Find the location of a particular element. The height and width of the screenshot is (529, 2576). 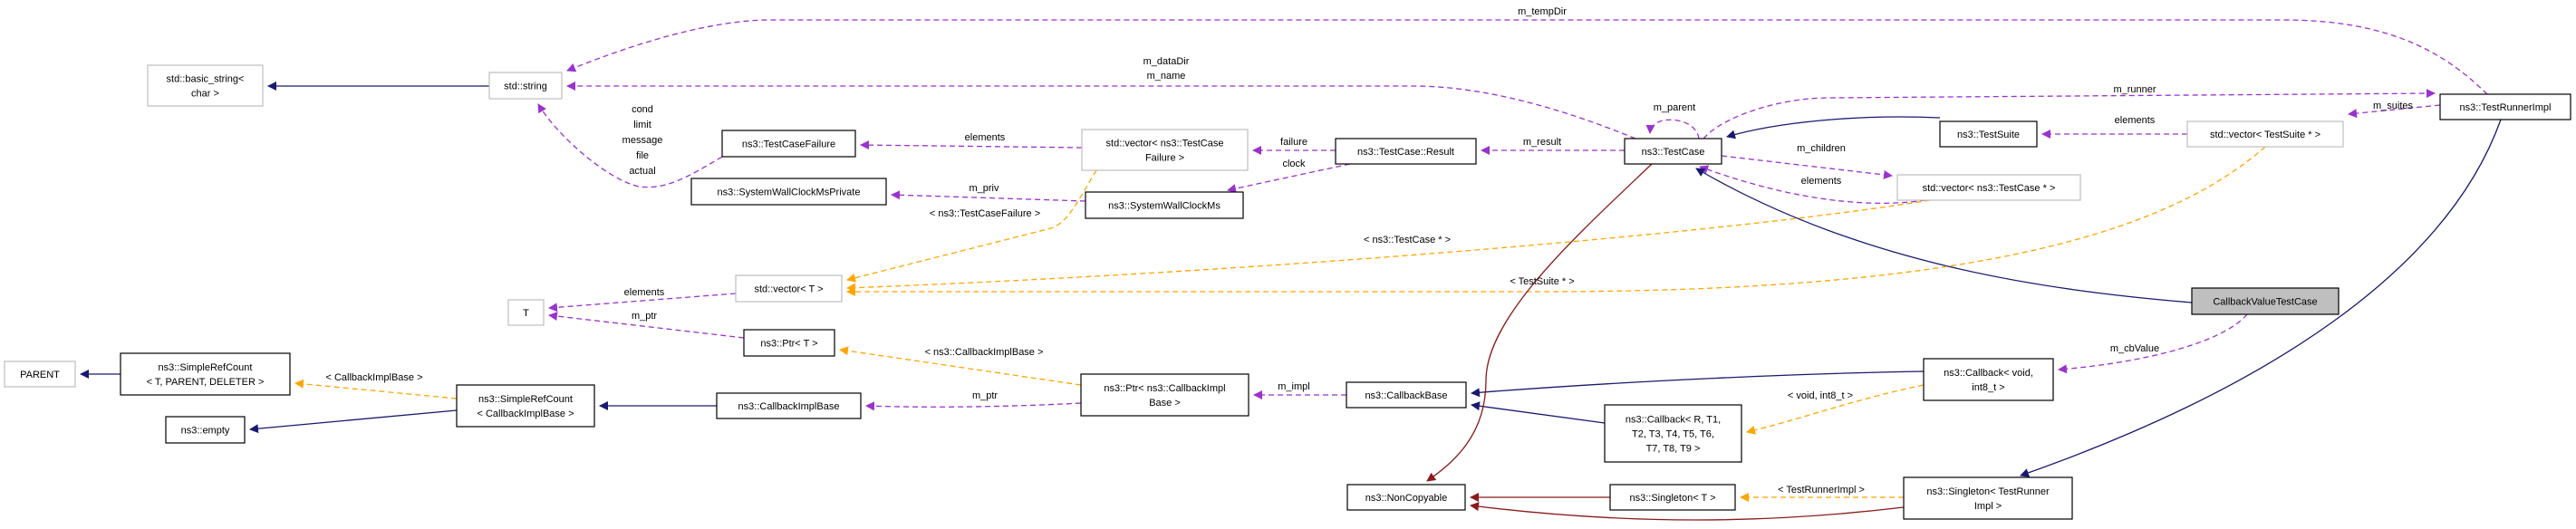

node-cib: ns3::CallbackImplBase is located at coordinates (789, 405).